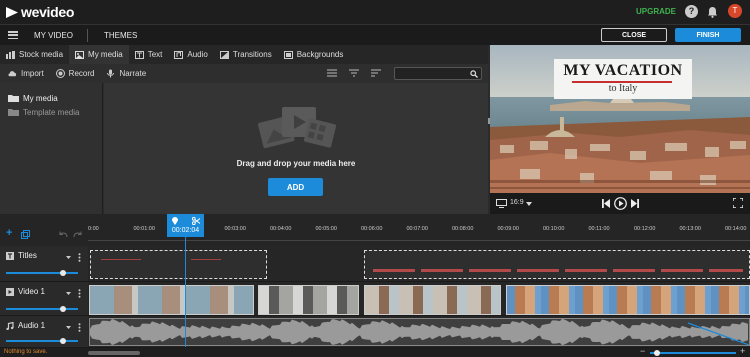  I want to click on tab-text: Text, so click(149, 54).